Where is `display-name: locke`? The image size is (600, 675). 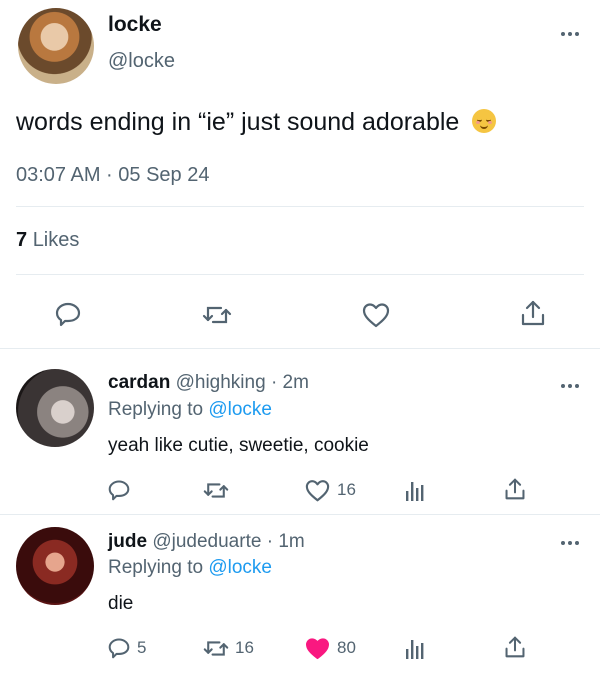 display-name: locke is located at coordinates (135, 25).